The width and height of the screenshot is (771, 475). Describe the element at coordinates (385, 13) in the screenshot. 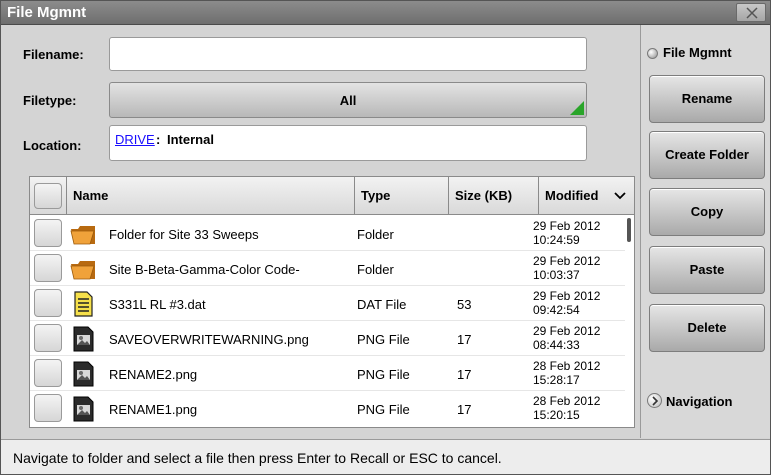

I see `title-bar: File Mgmnt` at that location.